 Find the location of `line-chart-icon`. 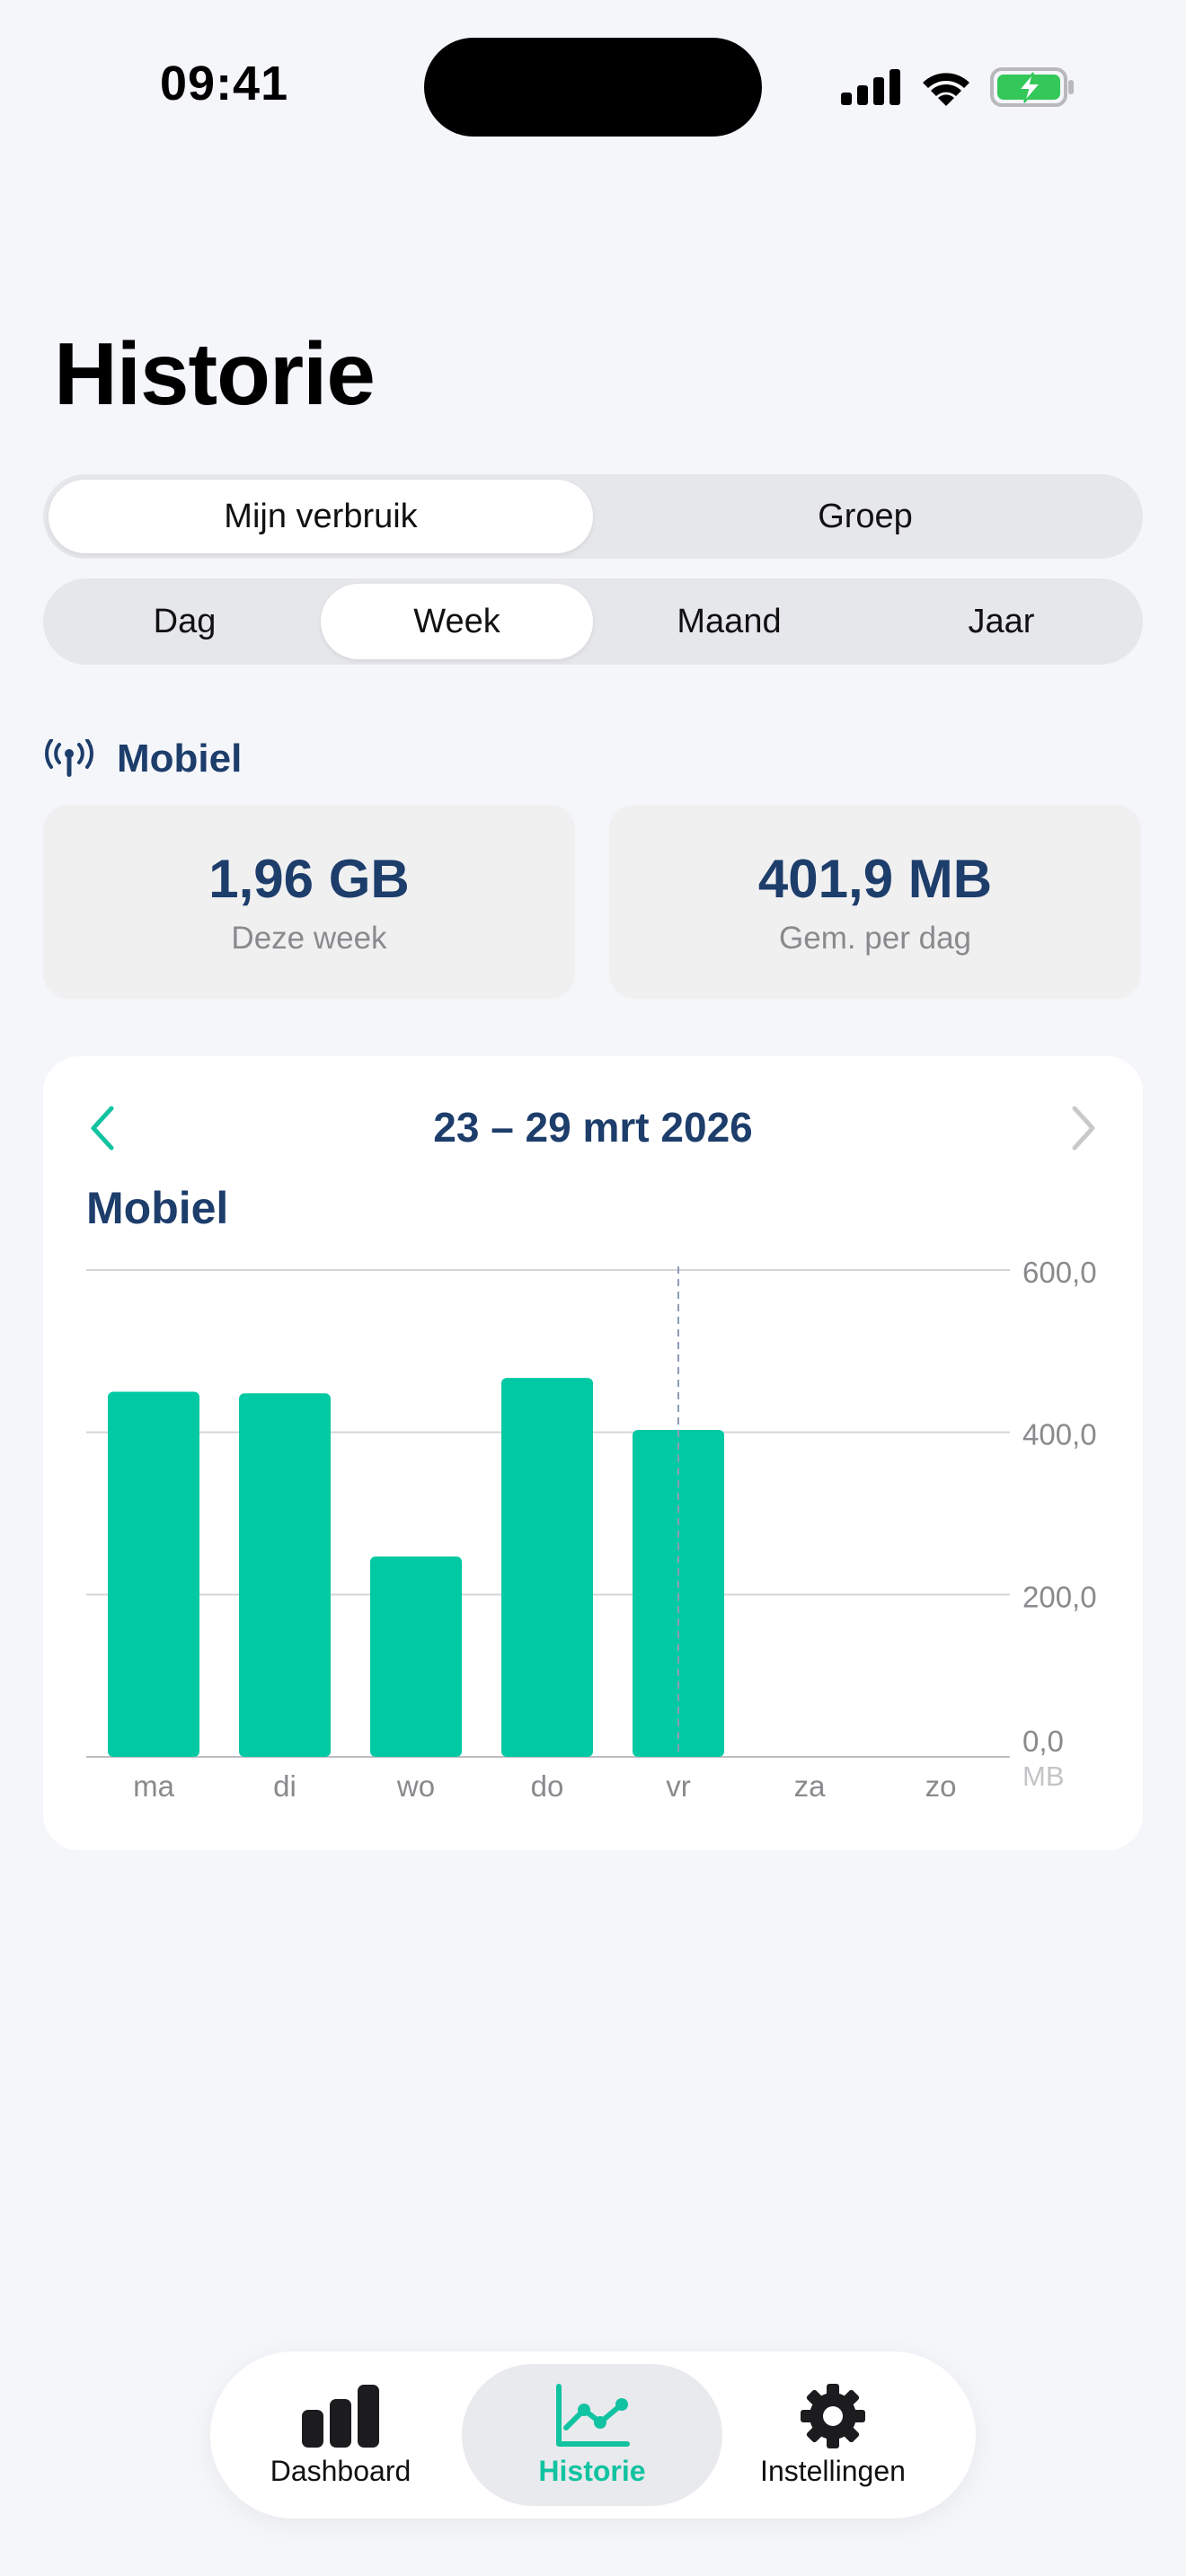

line-chart-icon is located at coordinates (593, 2415).